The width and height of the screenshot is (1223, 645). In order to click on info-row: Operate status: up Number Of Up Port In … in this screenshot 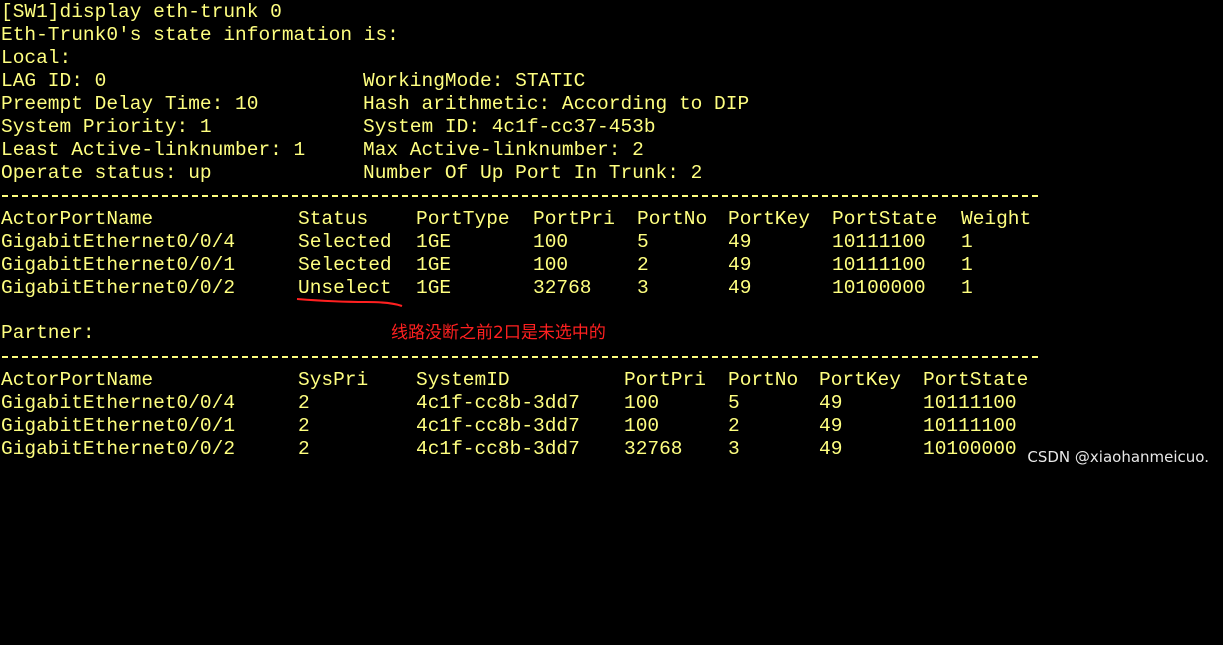, I will do `click(551, 173)`.